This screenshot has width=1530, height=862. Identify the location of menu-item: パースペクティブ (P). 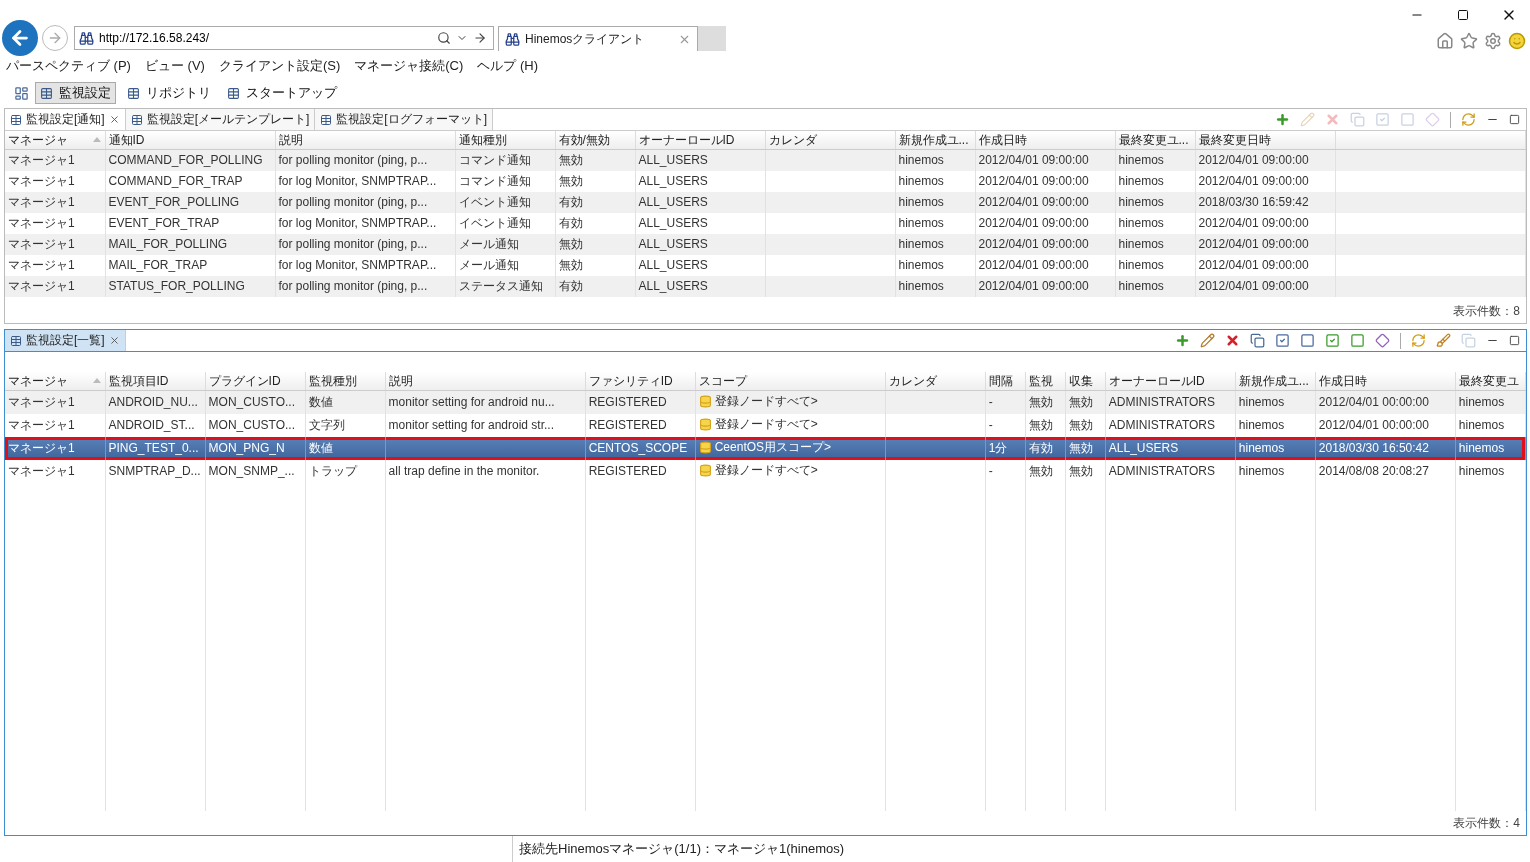
(68, 66).